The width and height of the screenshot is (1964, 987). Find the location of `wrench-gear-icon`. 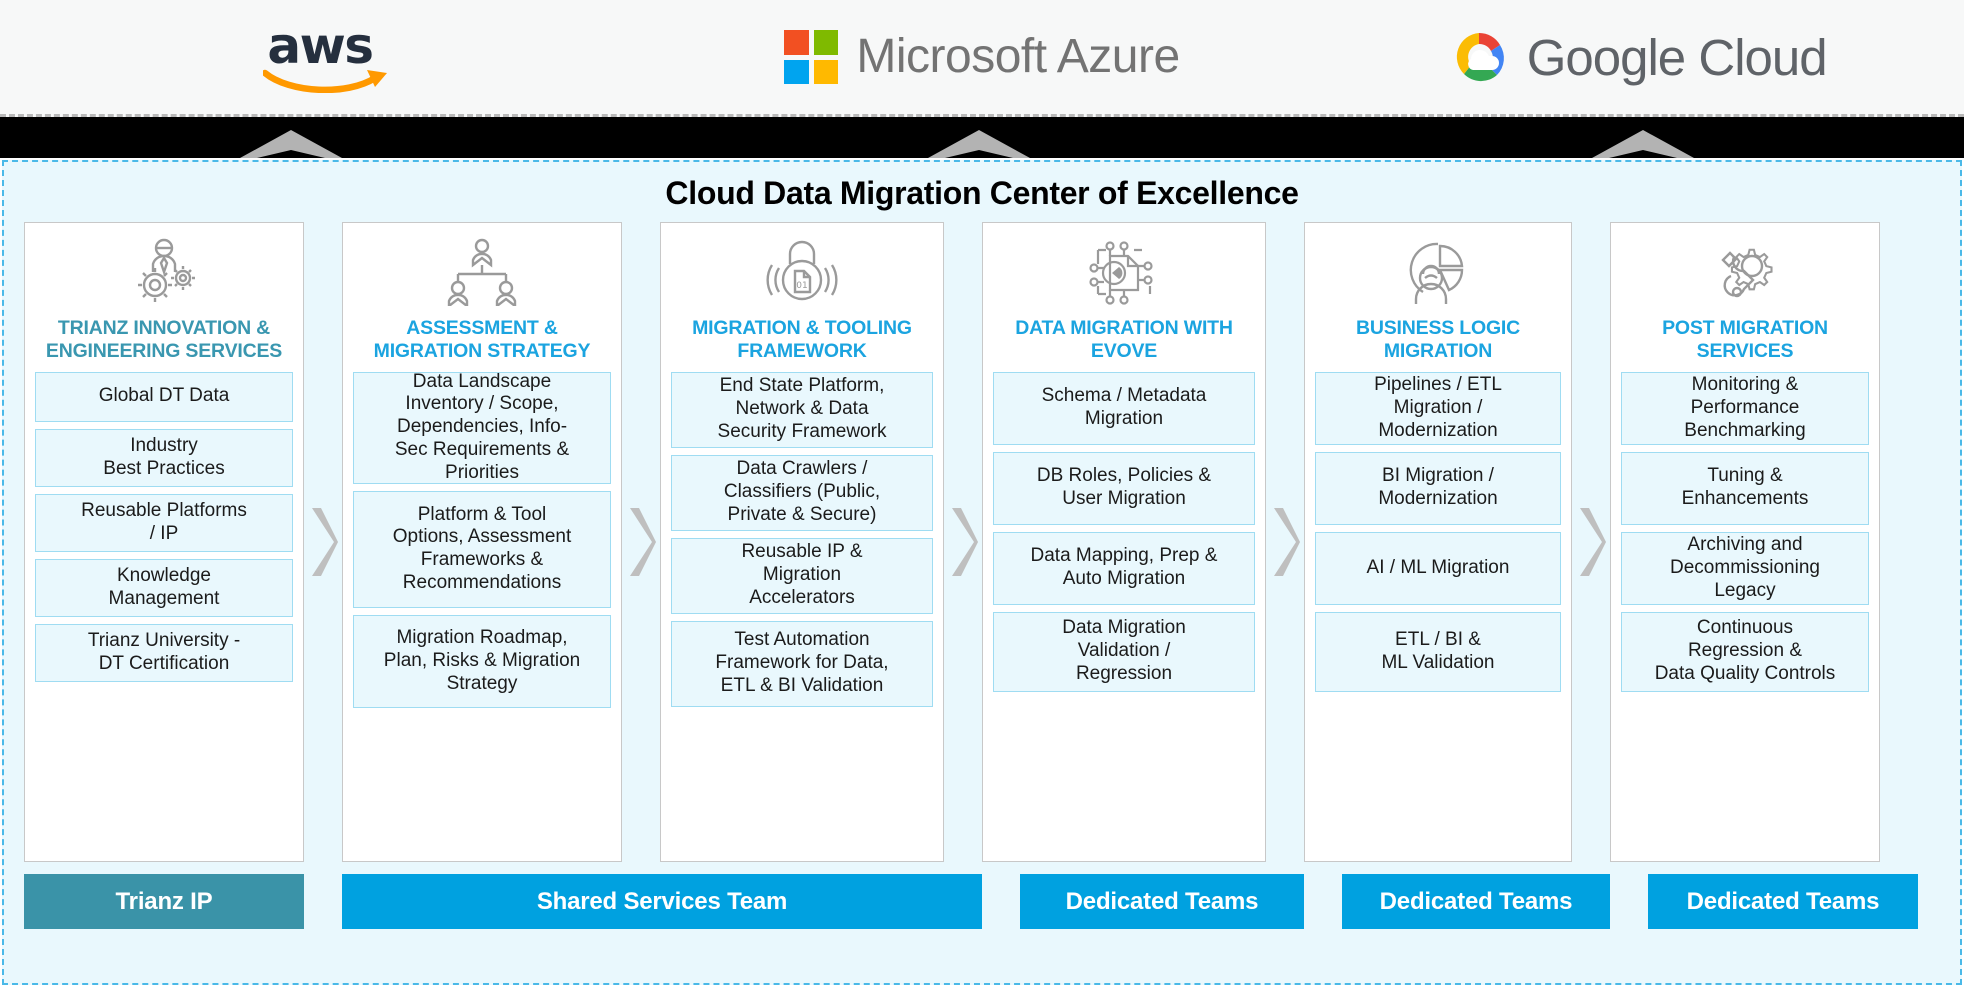

wrench-gear-icon is located at coordinates (1745, 272).